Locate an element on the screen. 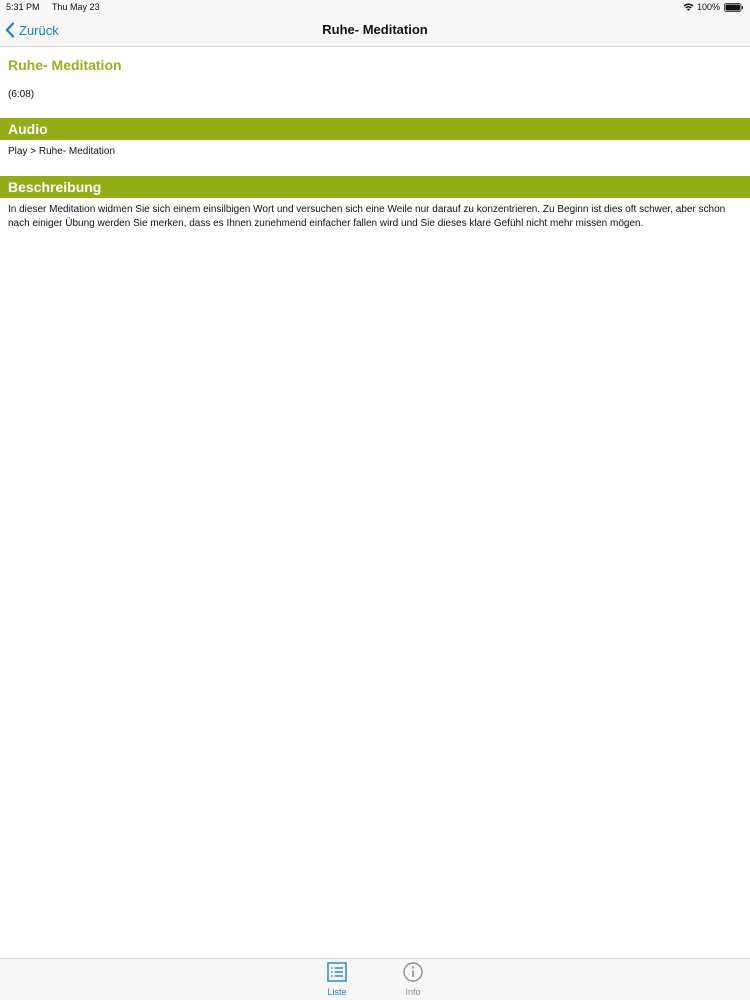  section-header-description: Beschreibung is located at coordinates (375, 187).